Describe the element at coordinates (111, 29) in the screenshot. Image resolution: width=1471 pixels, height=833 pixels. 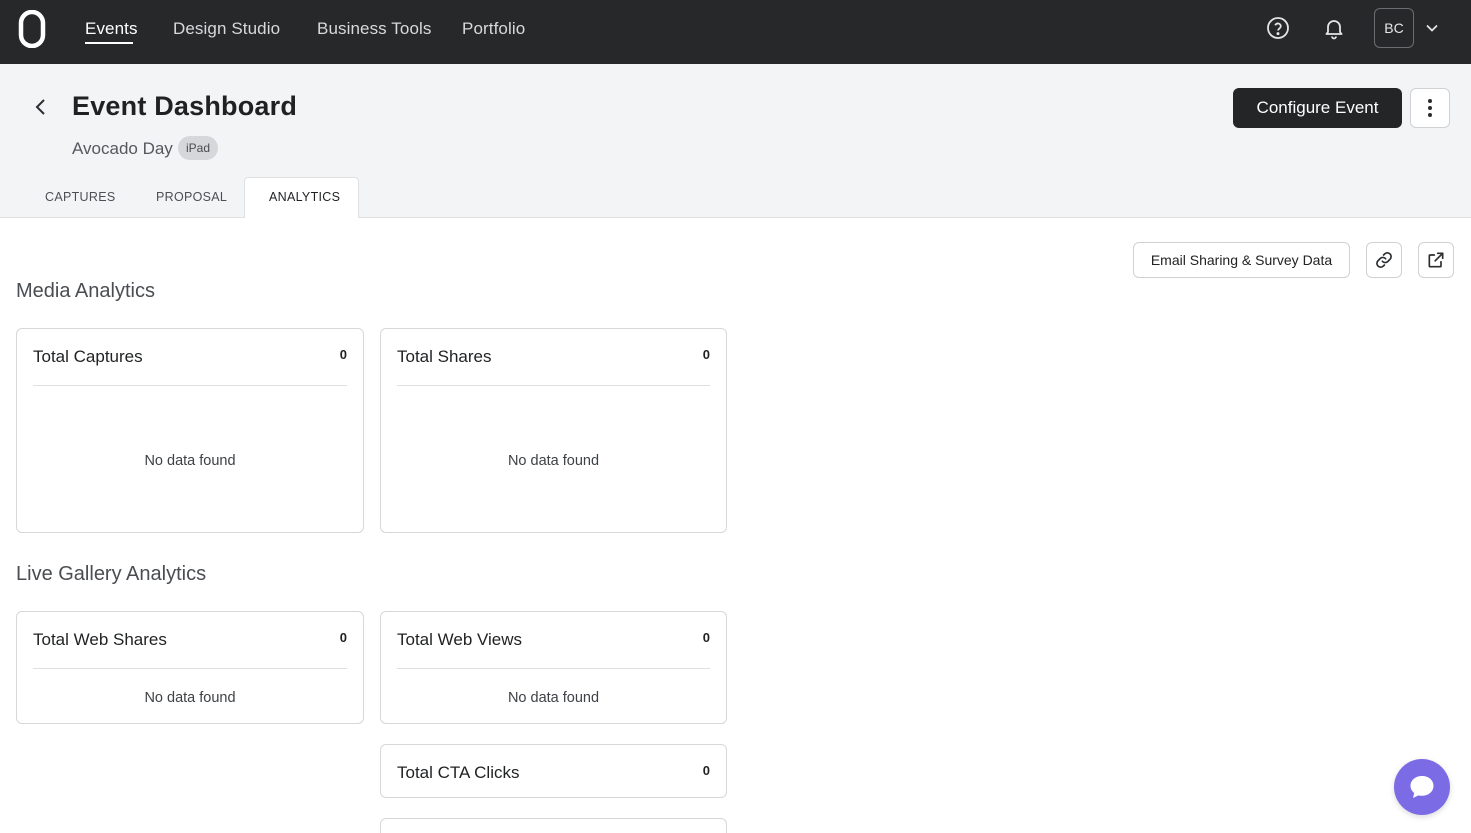
I see `nav-item-events: Events` at that location.